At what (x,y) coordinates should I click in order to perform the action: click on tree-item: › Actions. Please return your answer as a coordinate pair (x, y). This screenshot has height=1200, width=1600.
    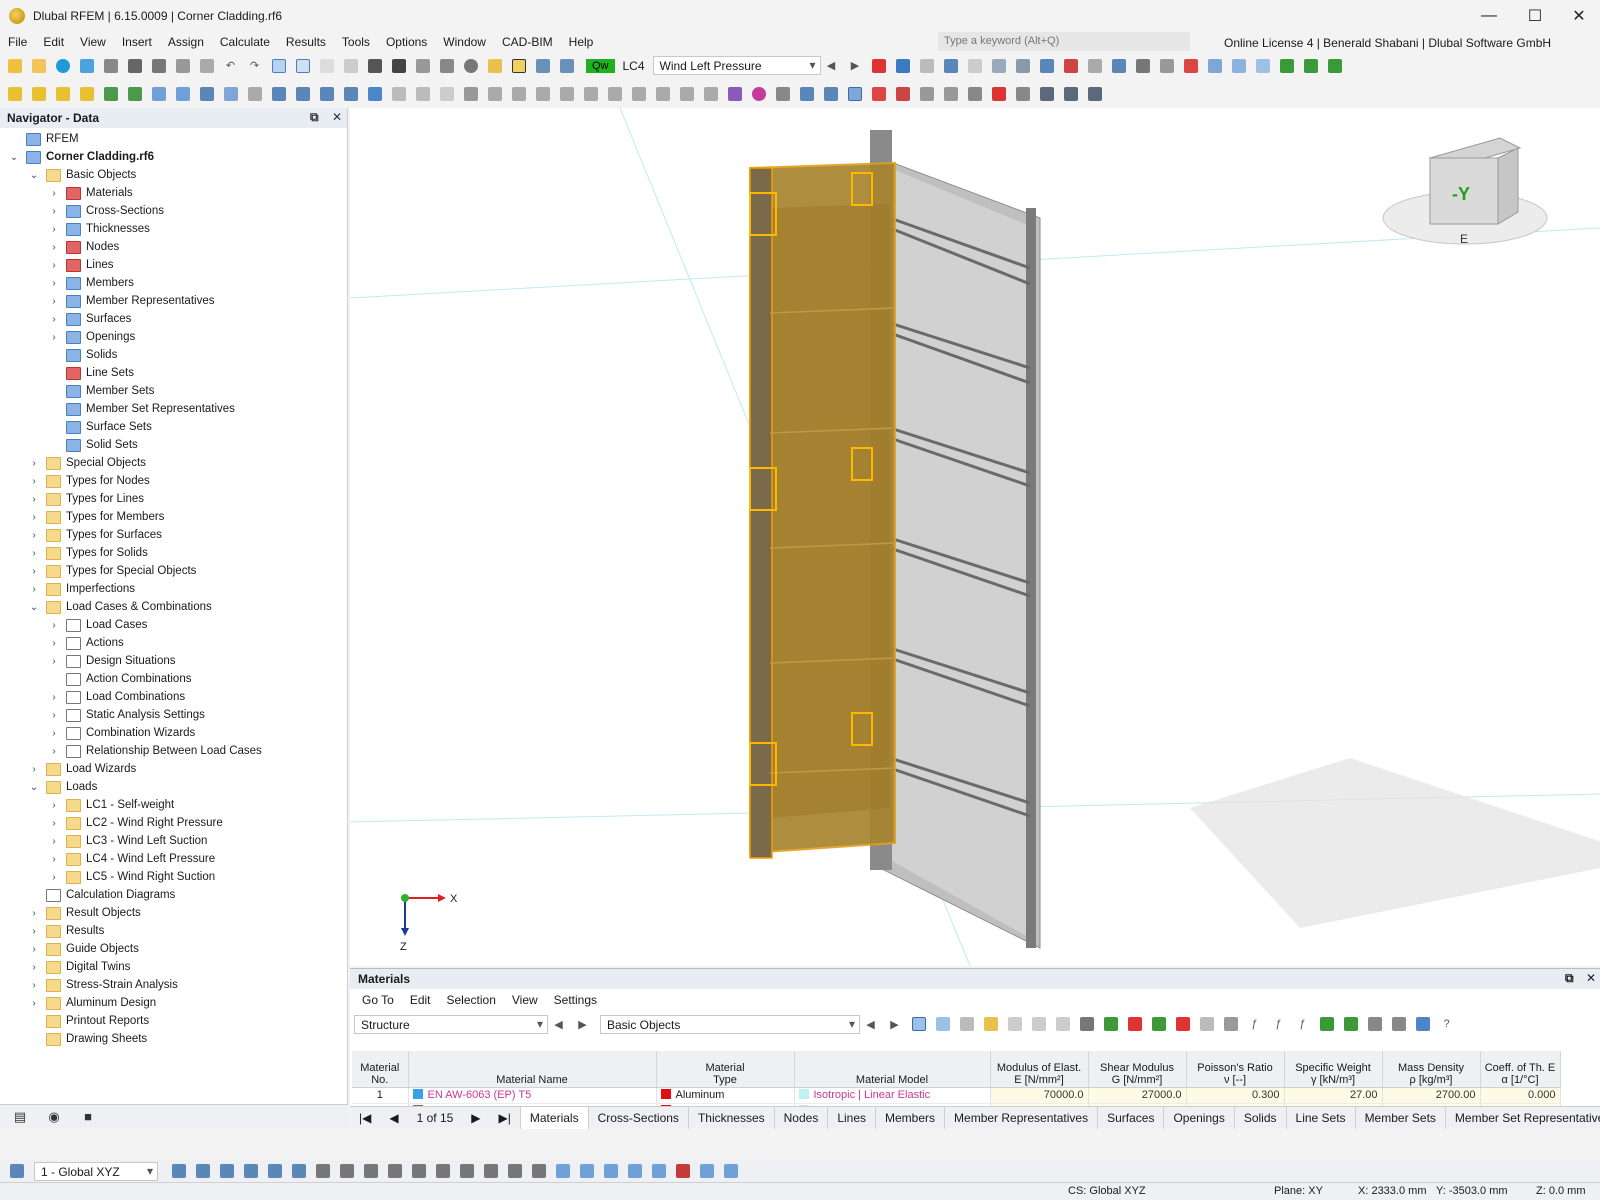
    Looking at the image, I should click on (86, 643).